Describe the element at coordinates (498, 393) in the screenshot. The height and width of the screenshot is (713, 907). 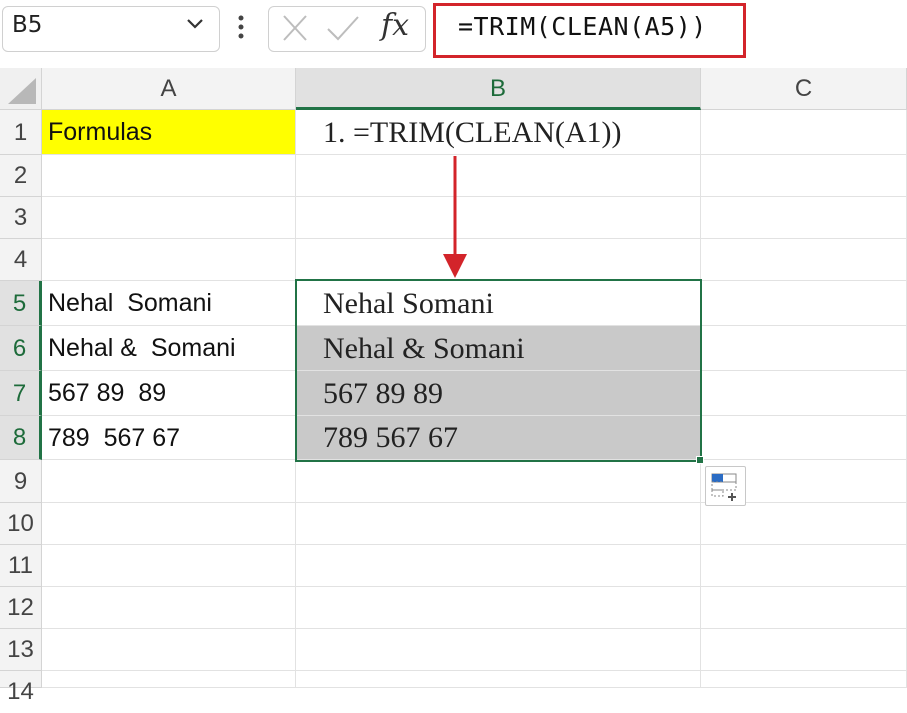
I see `cell-b7: 567 89 89` at that location.